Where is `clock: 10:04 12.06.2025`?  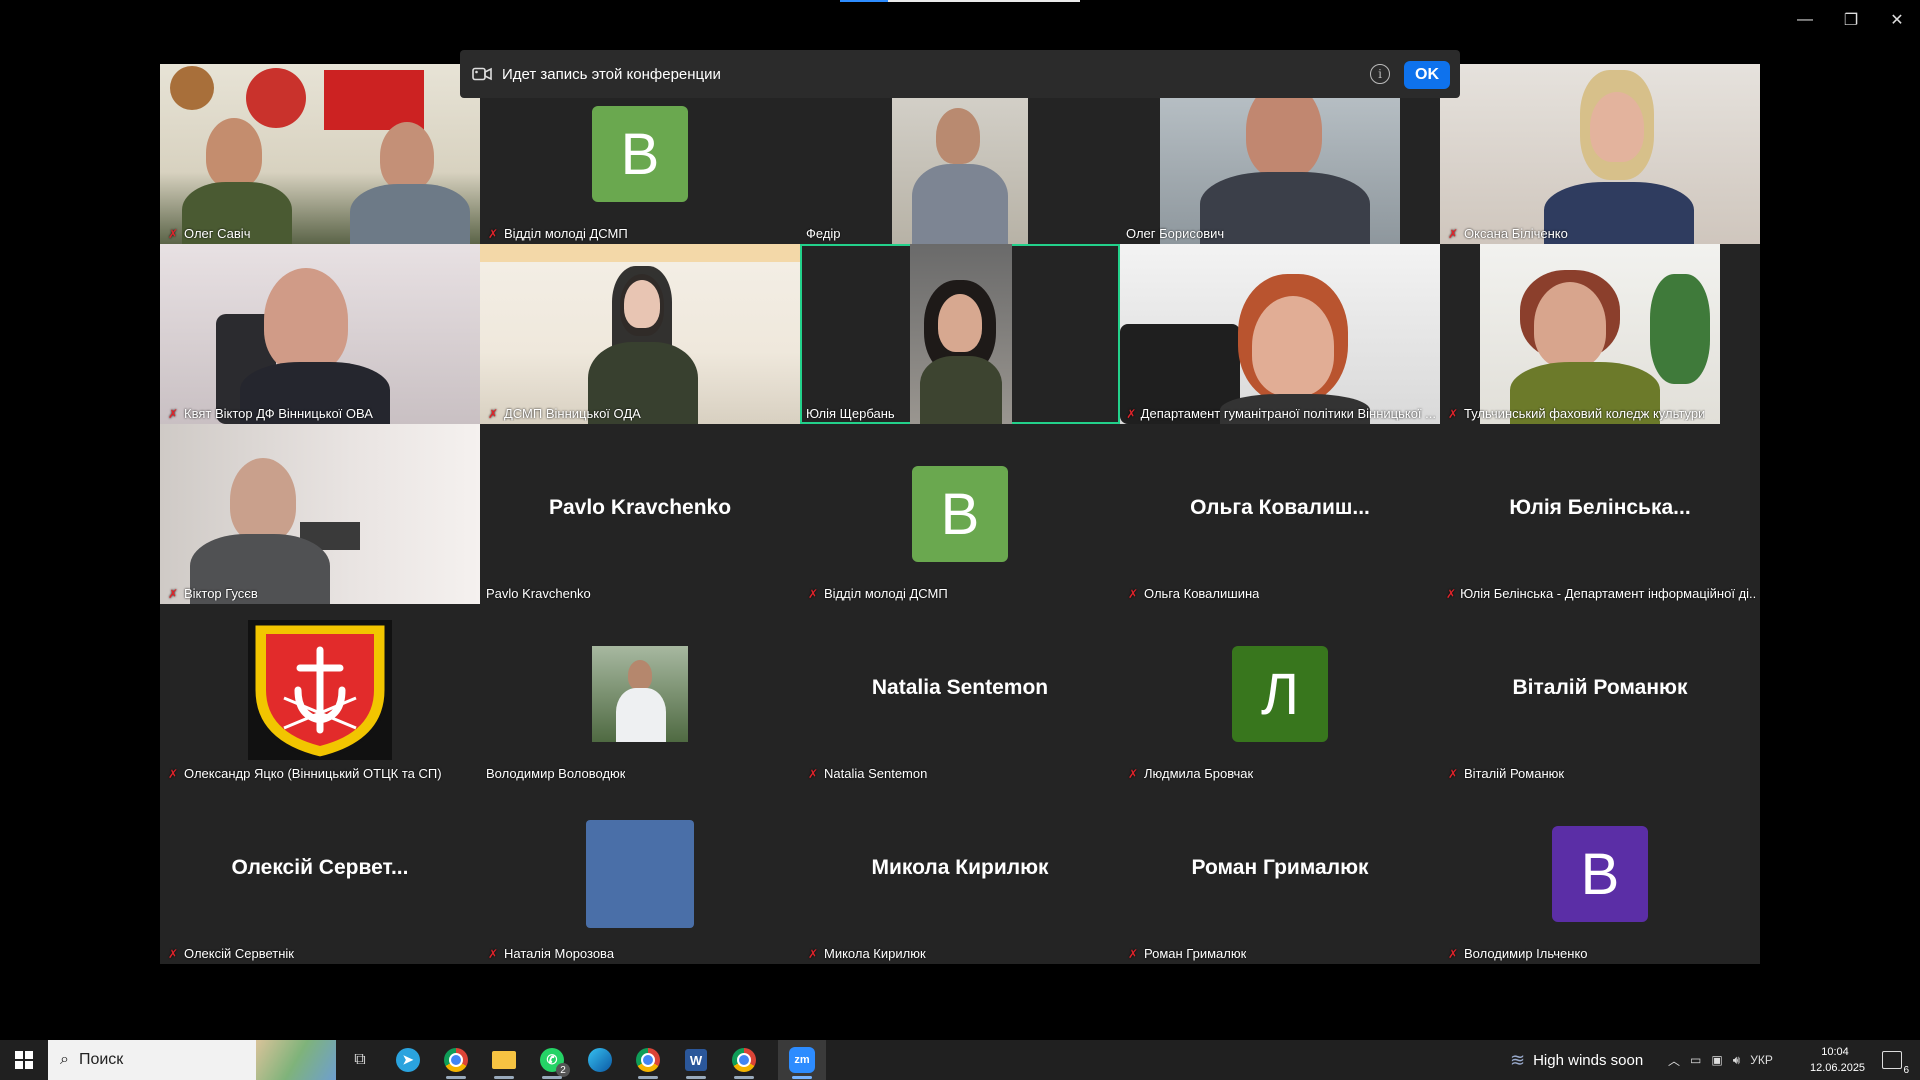 clock: 10:04 12.06.2025 is located at coordinates (1838, 1060).